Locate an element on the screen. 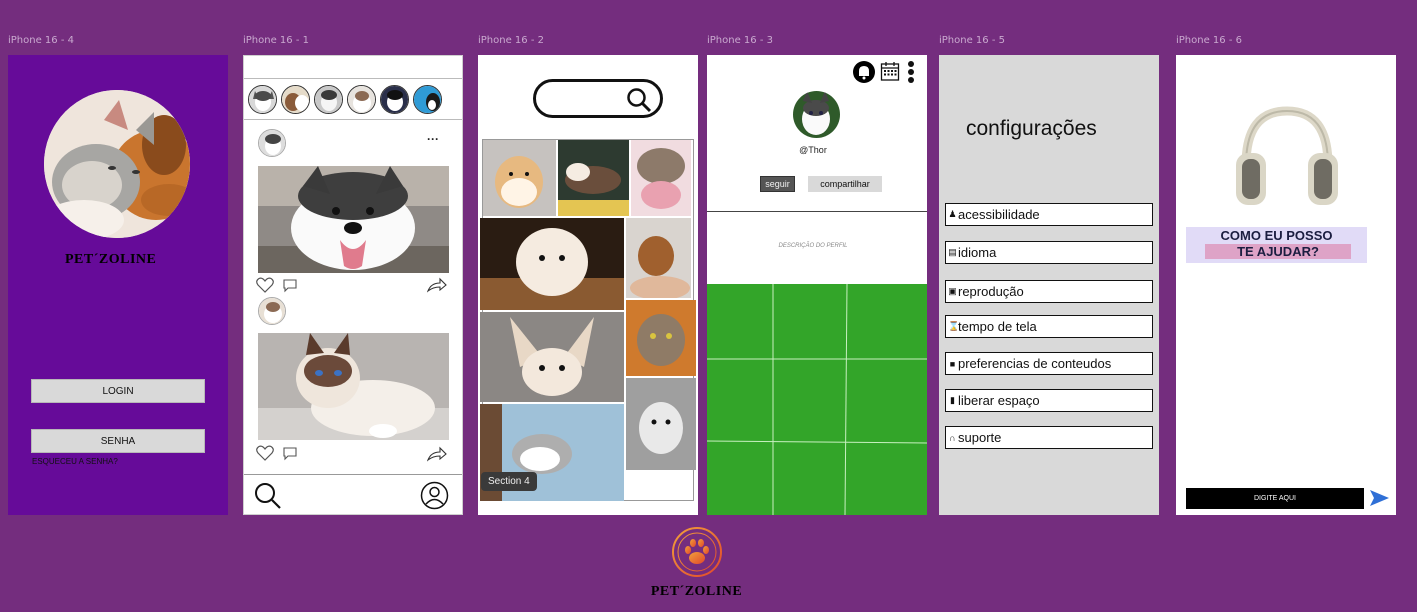 Image resolution: width=1417 pixels, height=612 pixels. trash-icon: ▮ is located at coordinates (952, 400).